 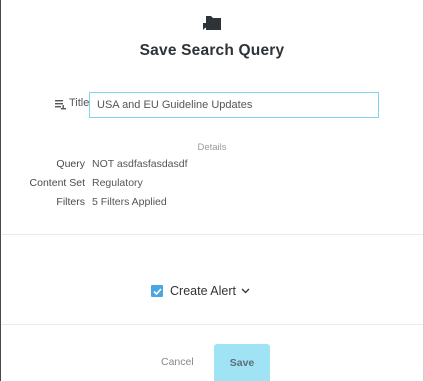 What do you see at coordinates (117, 183) in the screenshot?
I see `detail-value: Regulatory` at bounding box center [117, 183].